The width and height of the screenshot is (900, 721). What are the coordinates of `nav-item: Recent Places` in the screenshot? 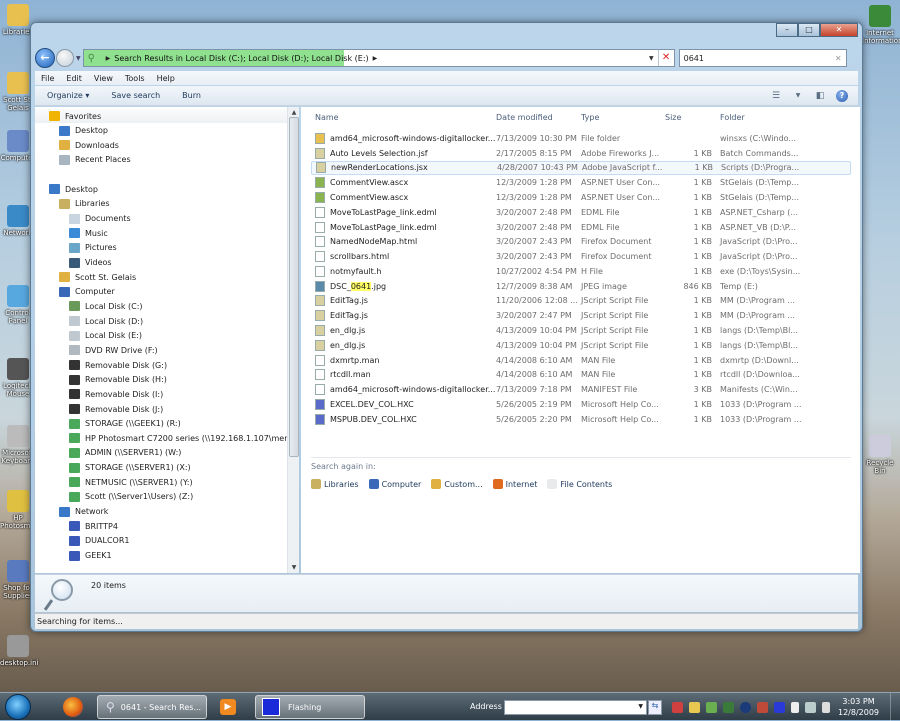 It's located at (95, 160).